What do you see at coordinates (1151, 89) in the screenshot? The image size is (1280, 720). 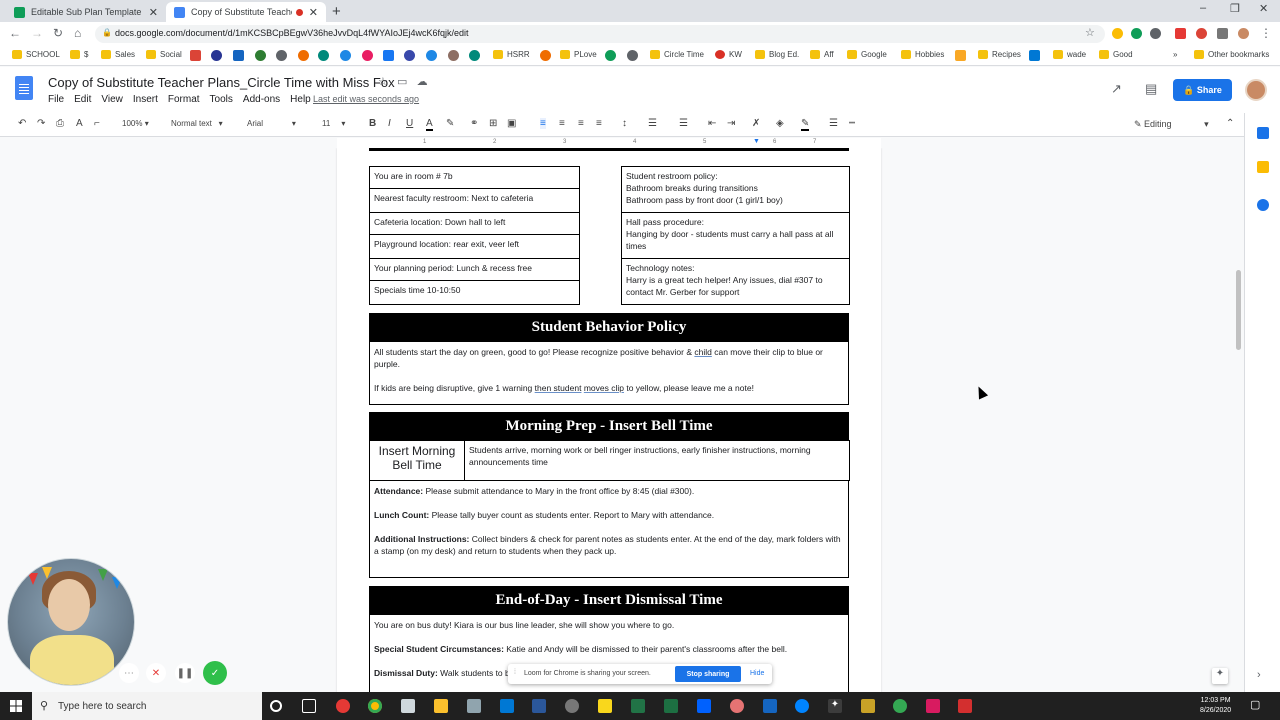 I see `comments-icon: ▤` at bounding box center [1151, 89].